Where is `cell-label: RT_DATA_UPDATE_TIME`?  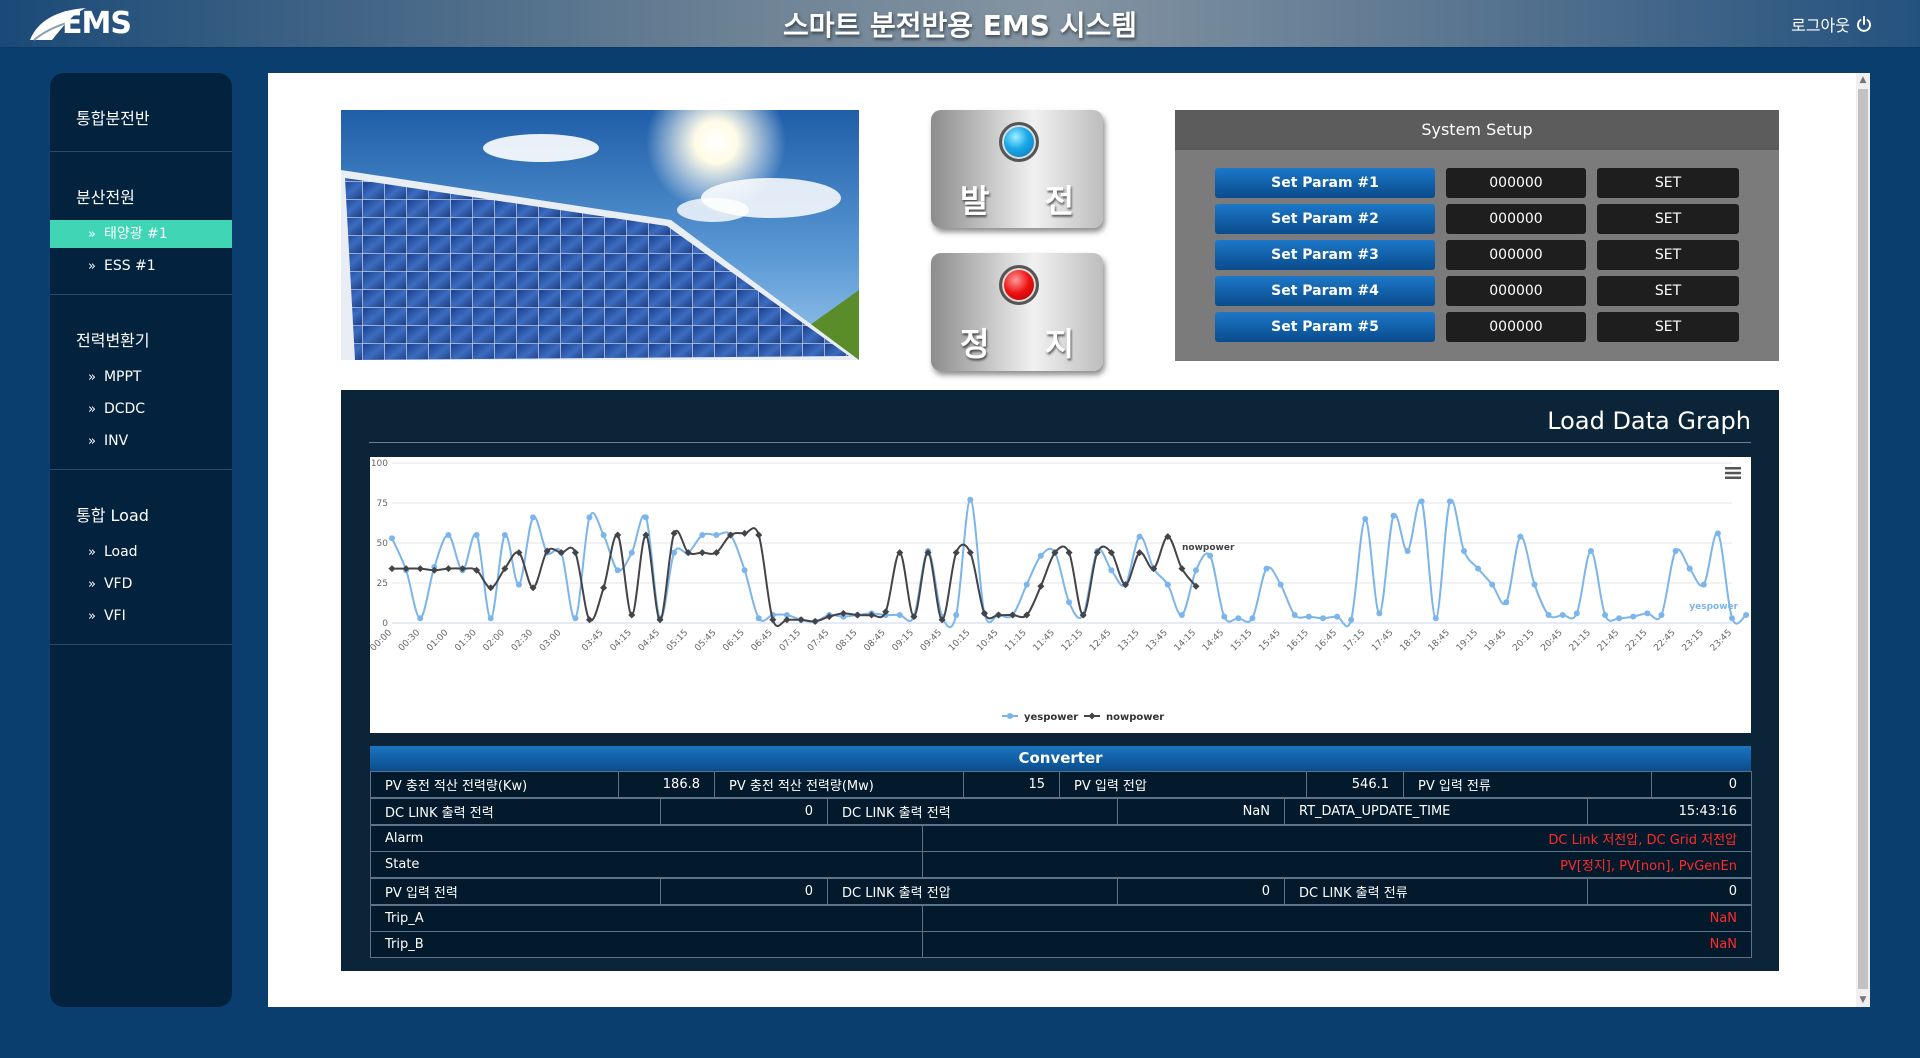 cell-label: RT_DATA_UPDATE_TIME is located at coordinates (1436, 811).